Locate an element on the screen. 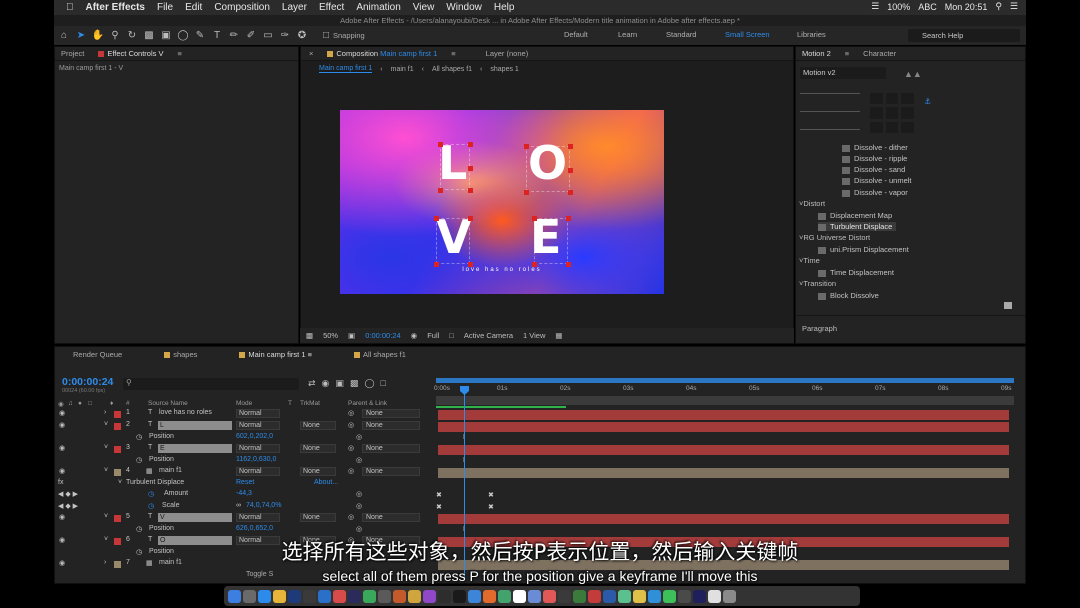 The image size is (1080, 608). property-value: 74,0,74,0% is located at coordinates (263, 505).